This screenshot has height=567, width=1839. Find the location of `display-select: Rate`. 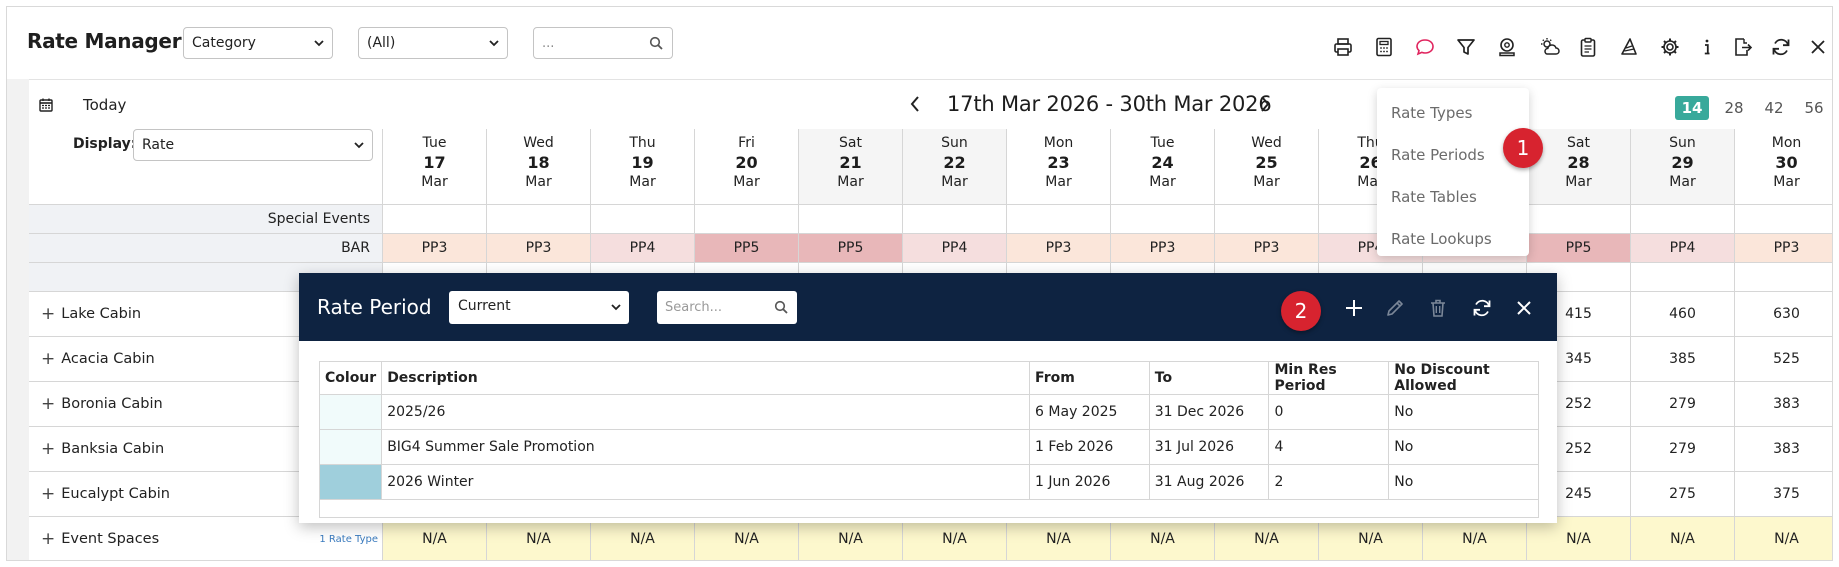

display-select: Rate is located at coordinates (253, 145).